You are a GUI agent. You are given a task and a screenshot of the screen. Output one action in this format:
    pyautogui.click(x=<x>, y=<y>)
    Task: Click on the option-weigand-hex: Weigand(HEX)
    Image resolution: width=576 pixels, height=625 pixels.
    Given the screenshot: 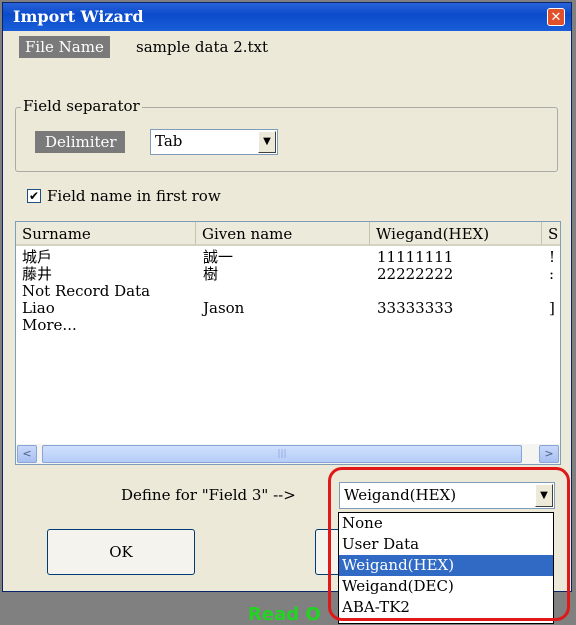 What is the action you would take?
    pyautogui.click(x=446, y=565)
    